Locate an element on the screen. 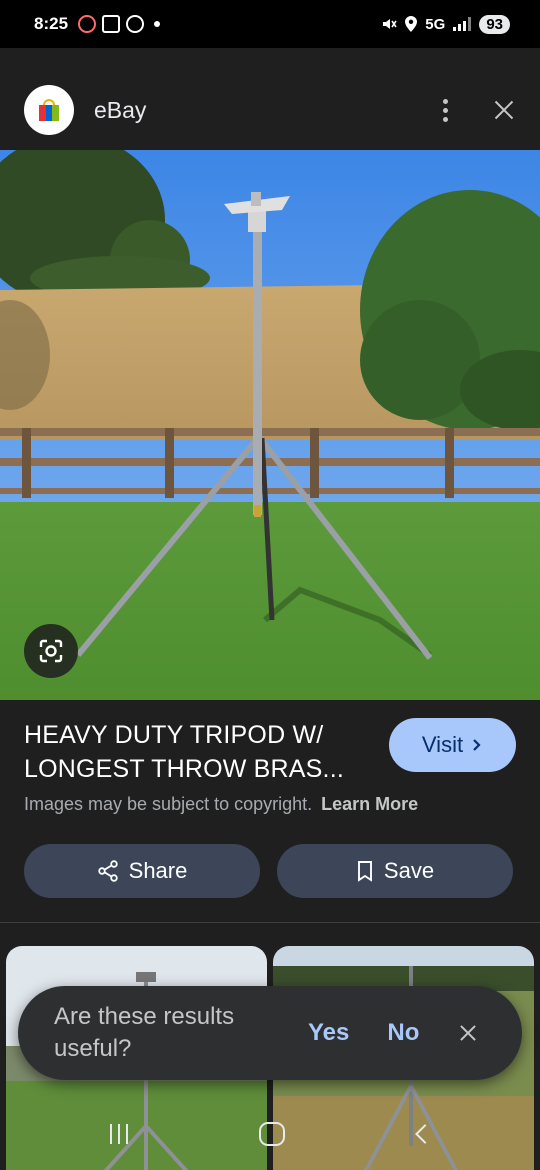 The image size is (540, 1170). feedback-close-icon is located at coordinates (468, 1033).